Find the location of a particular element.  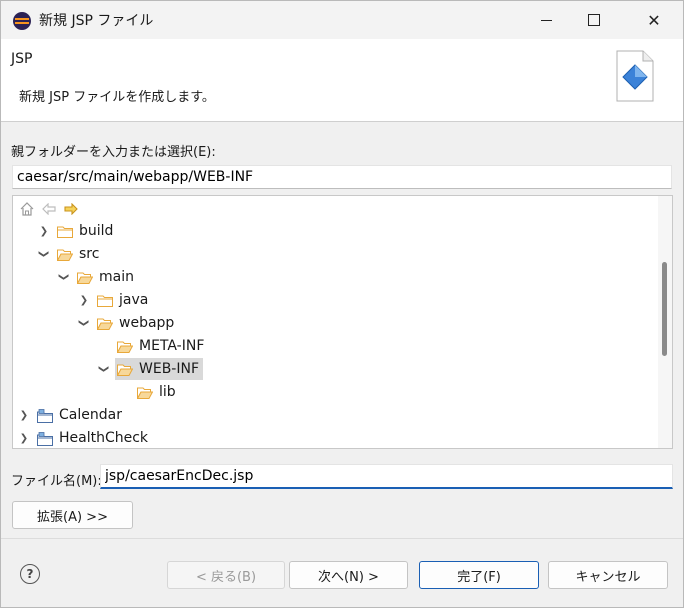

jsp-file-wizard-icon is located at coordinates (635, 76).